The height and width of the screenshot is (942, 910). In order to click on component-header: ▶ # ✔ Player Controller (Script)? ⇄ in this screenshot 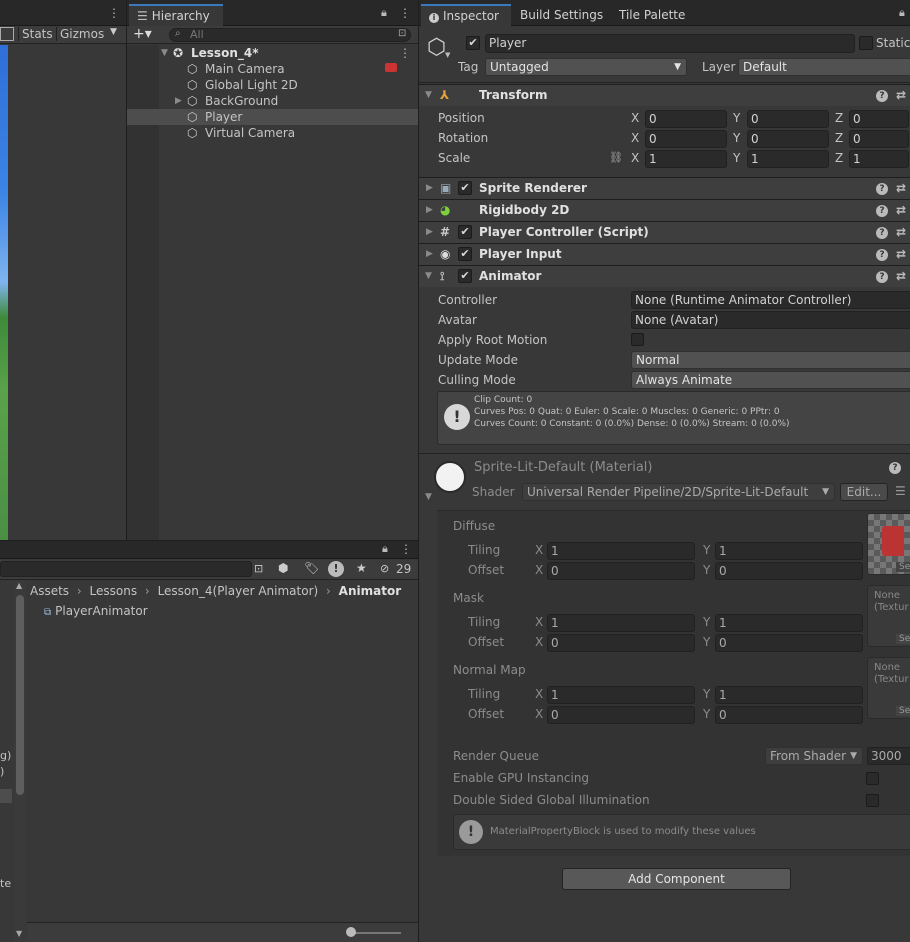, I will do `click(664, 232)`.